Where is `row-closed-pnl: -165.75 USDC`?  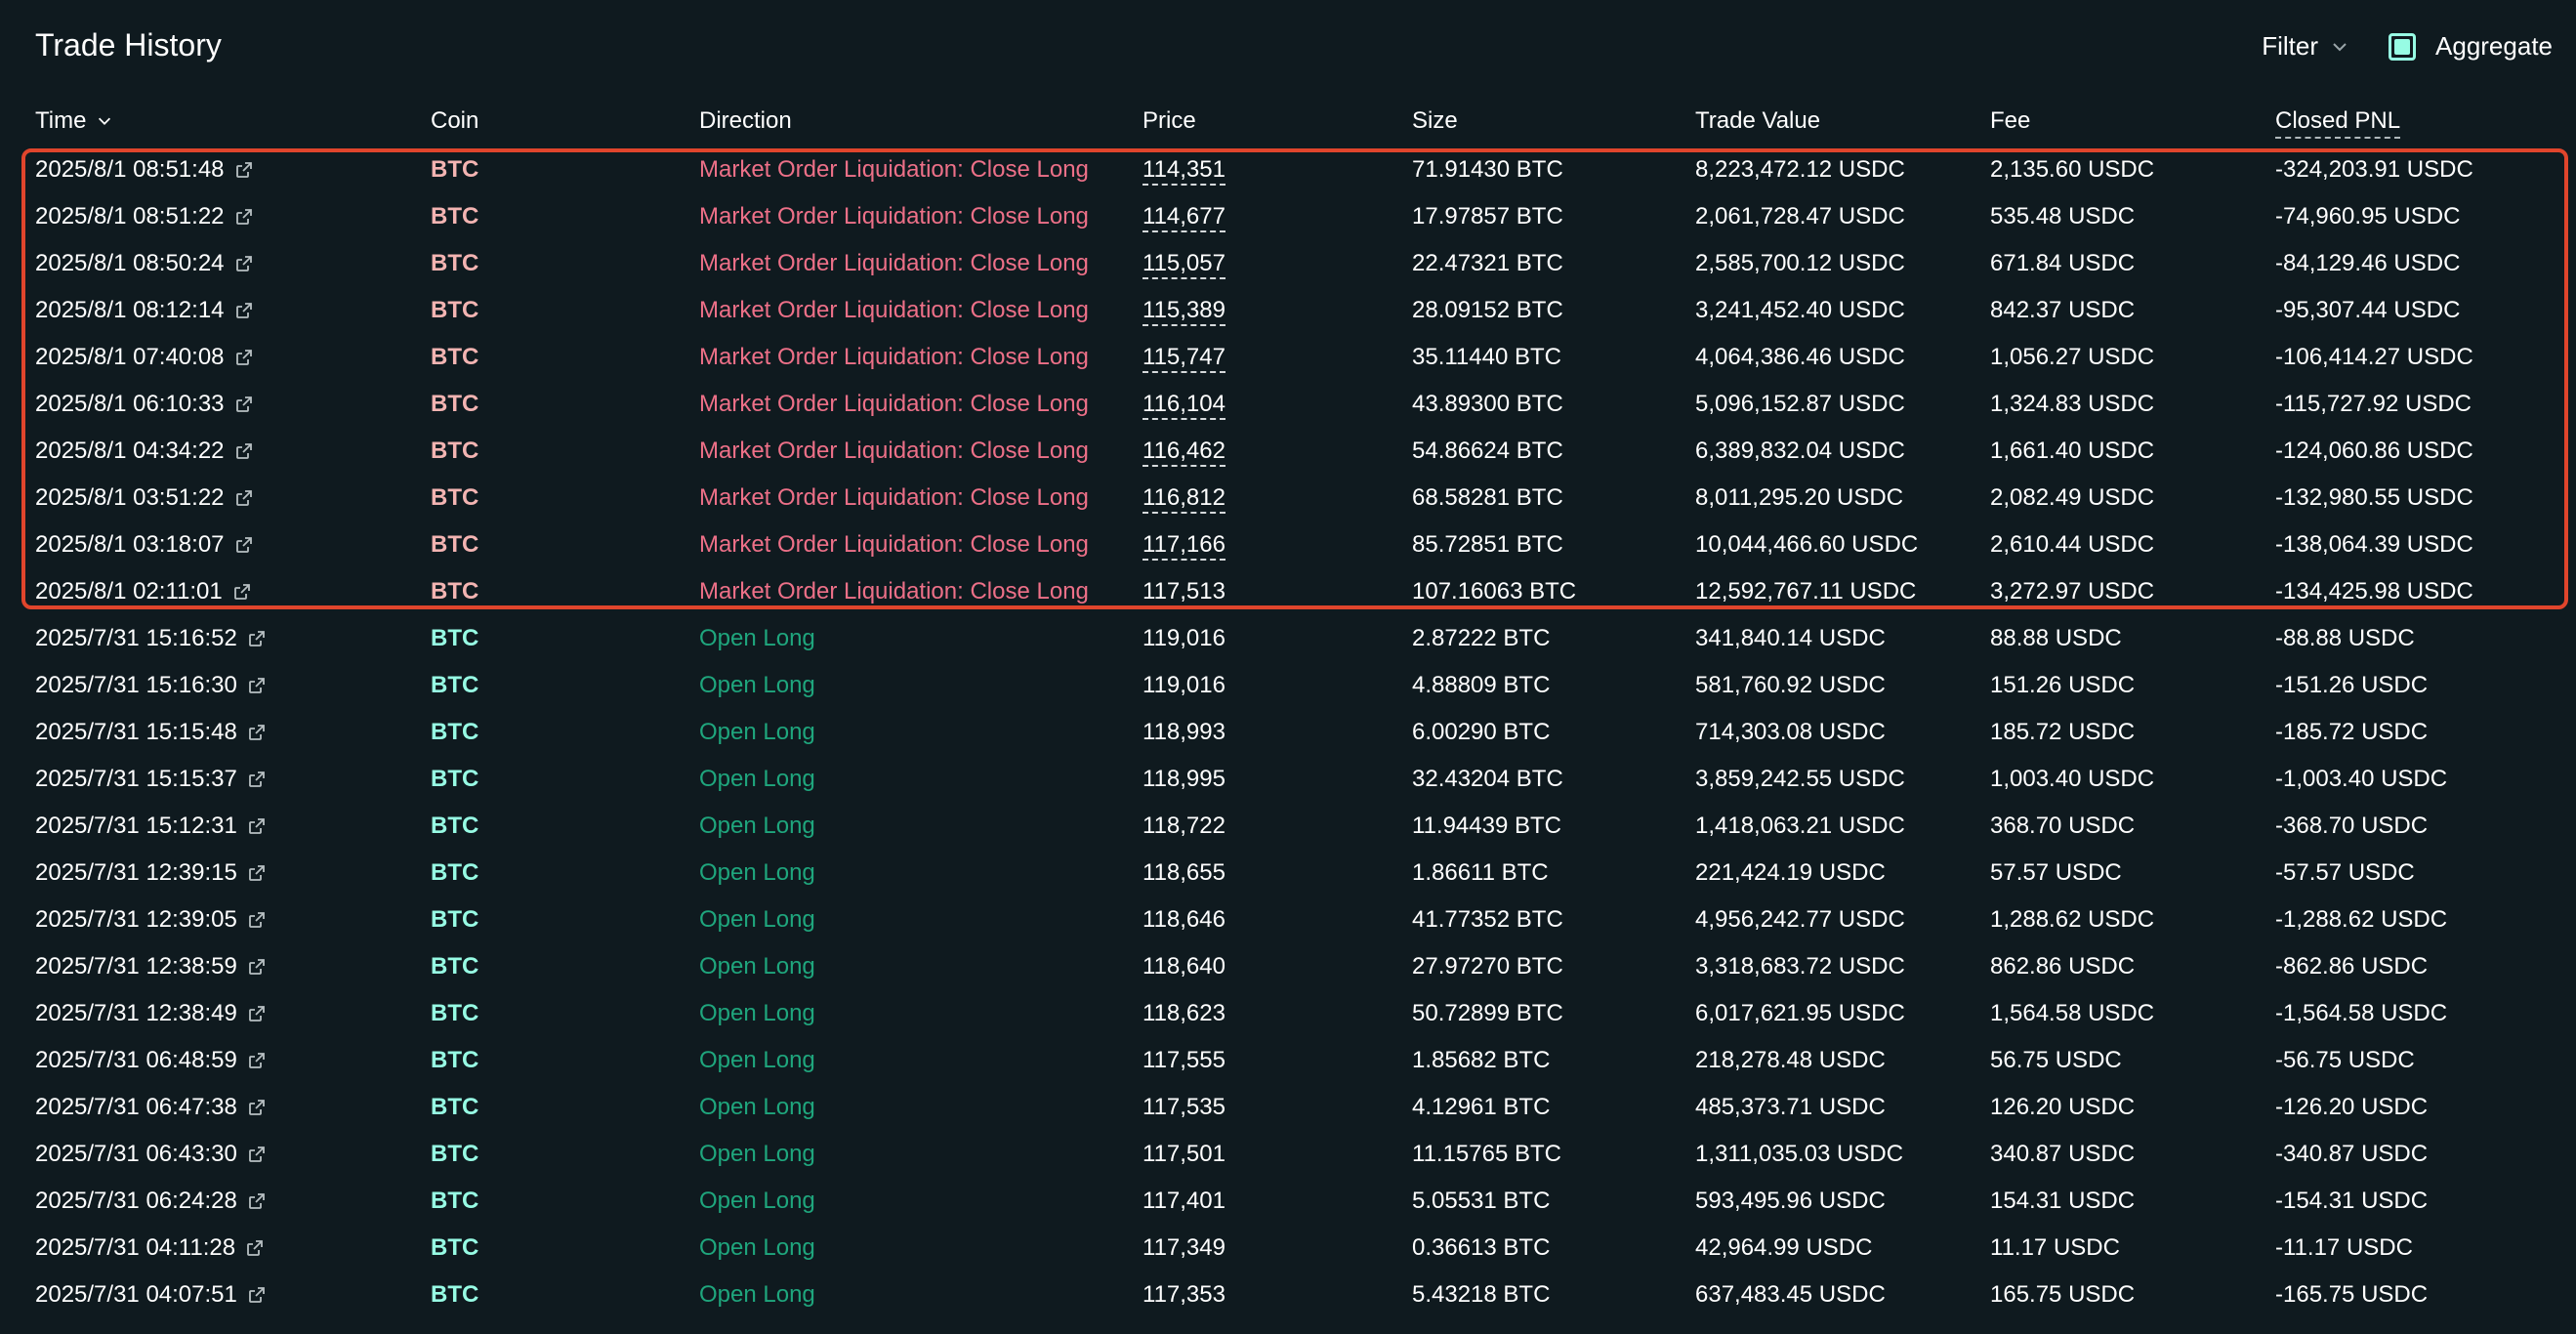
row-closed-pnl: -165.75 USDC is located at coordinates (2351, 1295).